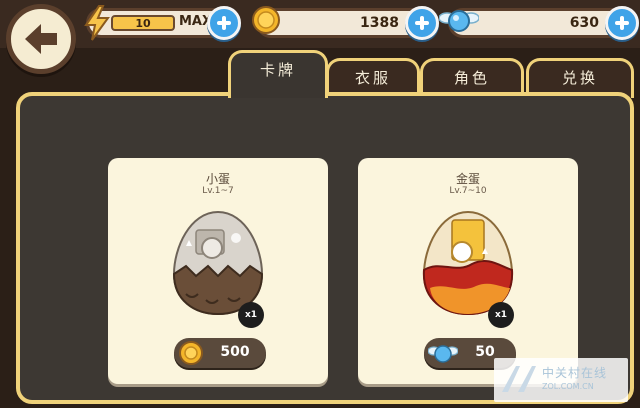  I want to click on card-level: Lv.1~7, so click(218, 191).